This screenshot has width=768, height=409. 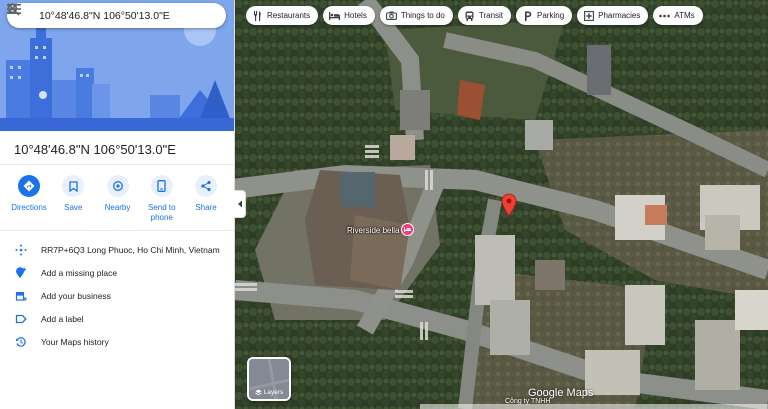 What do you see at coordinates (79, 272) in the screenshot?
I see `add-missing-place-text: Add a missing place` at bounding box center [79, 272].